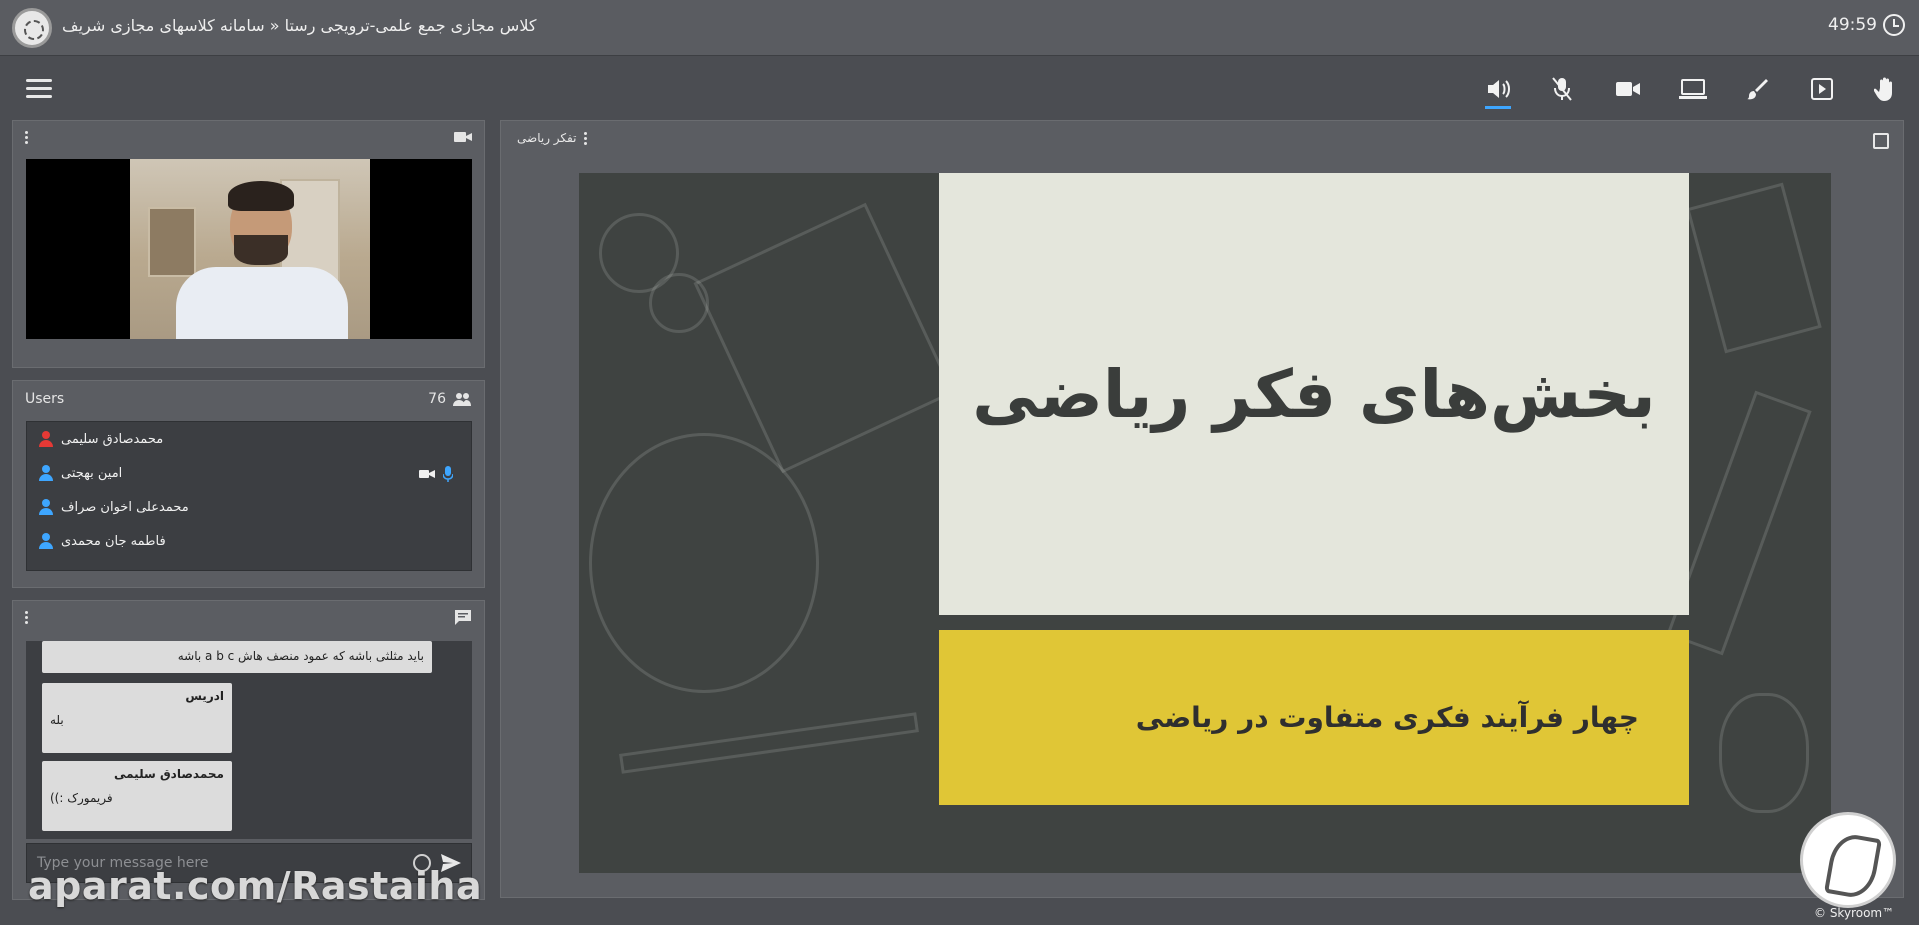  Describe the element at coordinates (249, 541) in the screenshot. I see `user-row: فاطمه جان محمدی` at that location.